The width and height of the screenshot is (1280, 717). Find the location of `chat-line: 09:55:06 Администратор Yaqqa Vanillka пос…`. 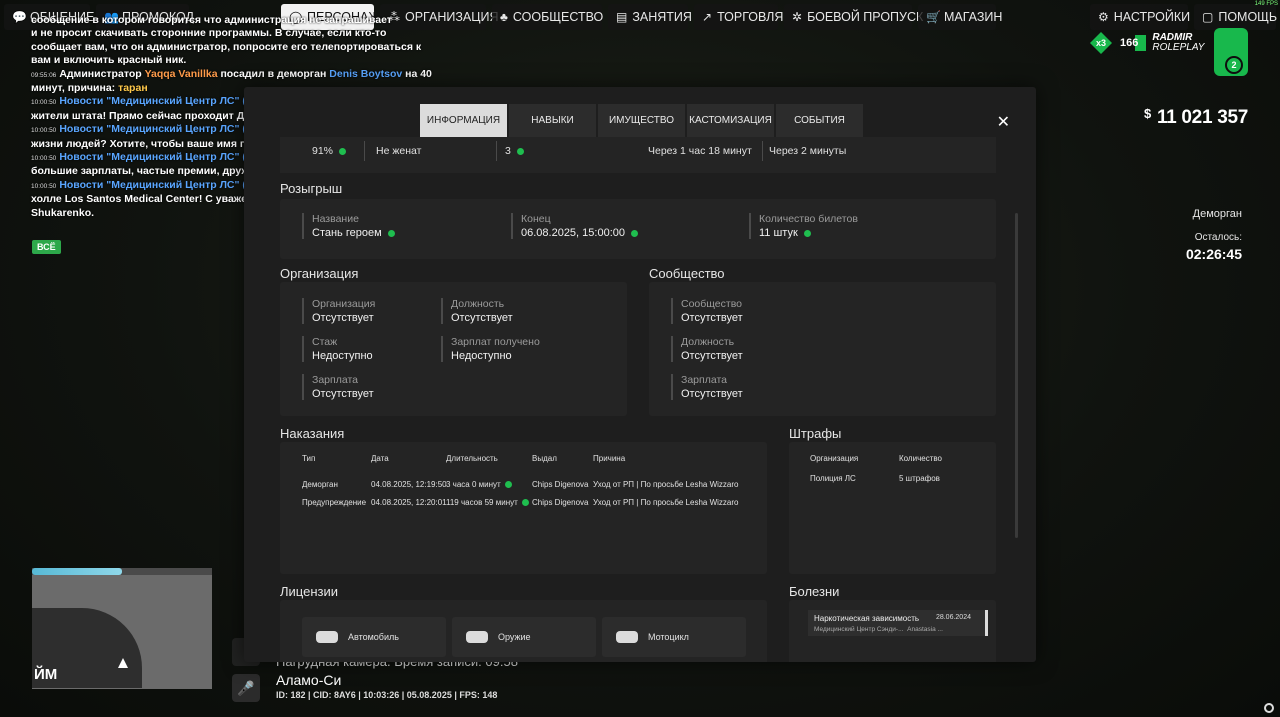

chat-line: 09:55:06 Администратор Yaqqa Vanillka пос… is located at coordinates (231, 73).